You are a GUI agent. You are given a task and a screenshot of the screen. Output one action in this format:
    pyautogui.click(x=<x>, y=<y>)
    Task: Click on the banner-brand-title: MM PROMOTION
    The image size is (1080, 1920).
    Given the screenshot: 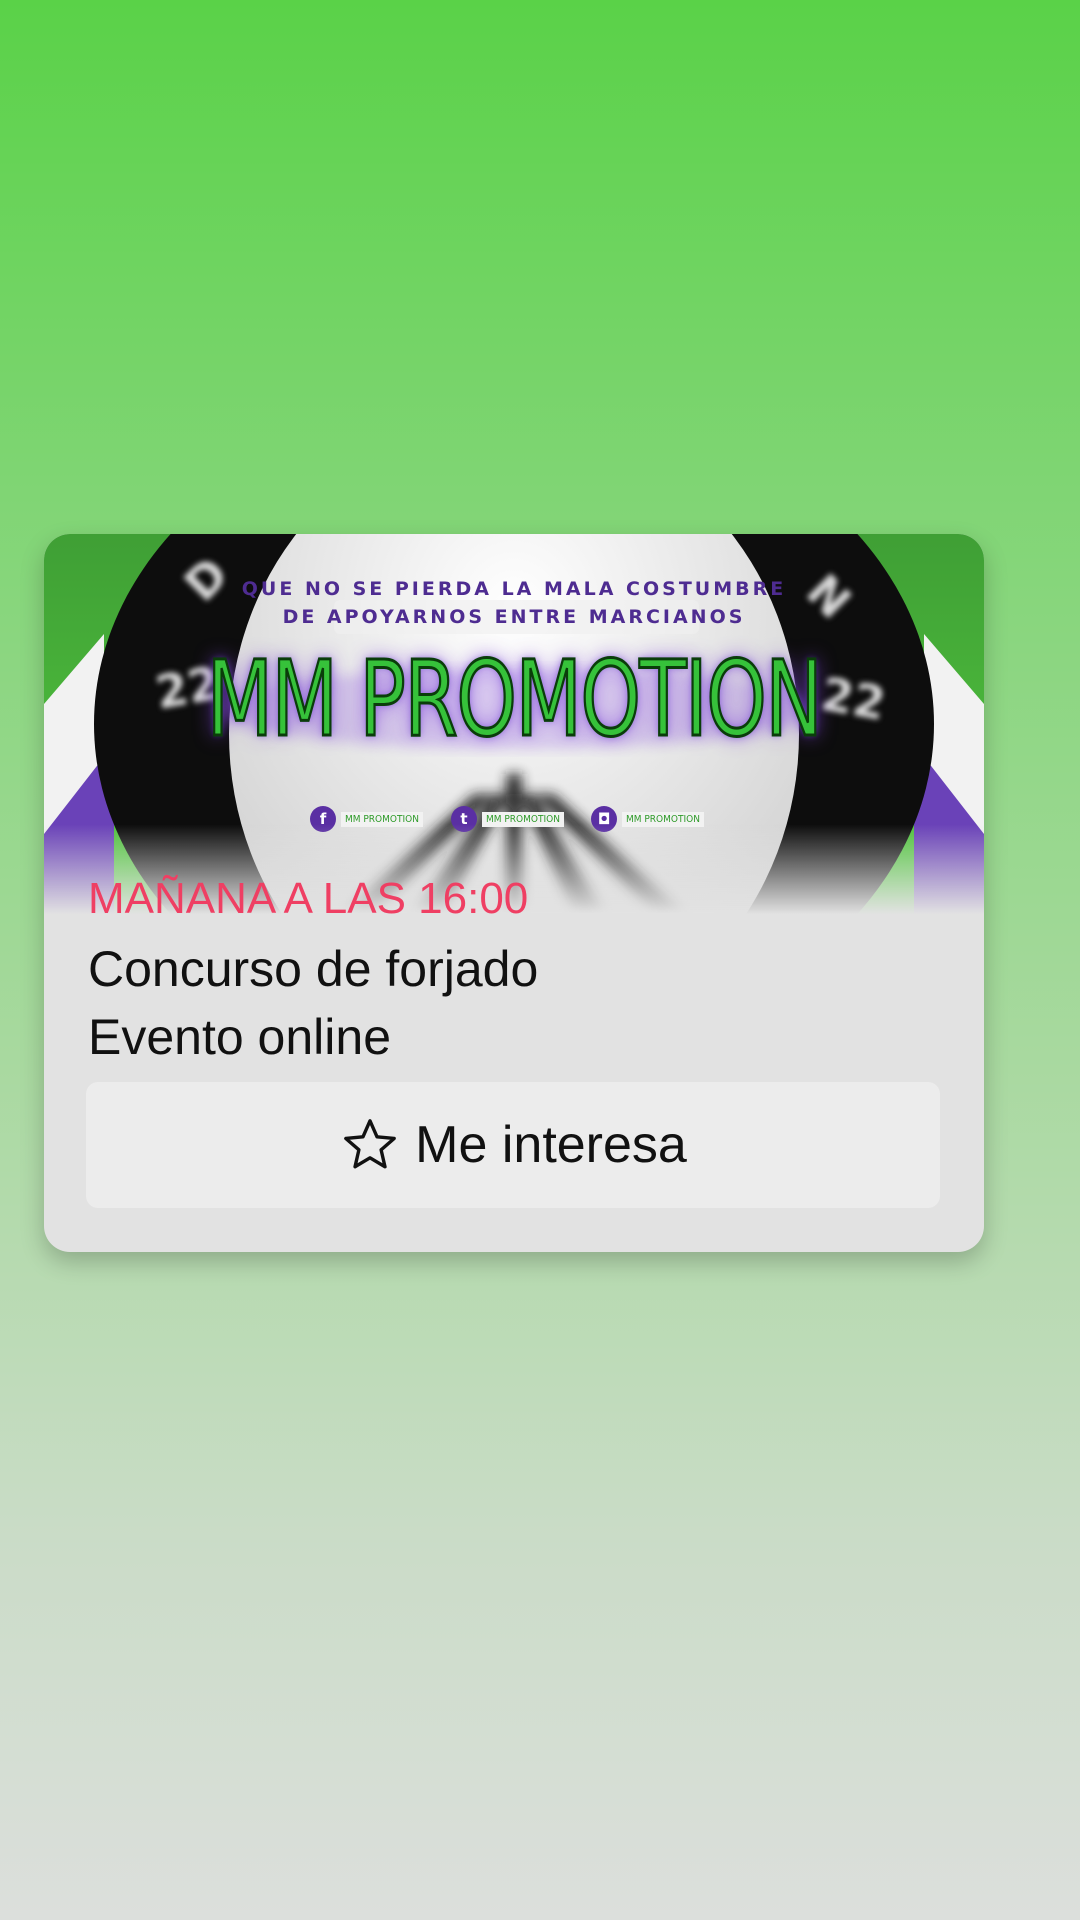 What is the action you would take?
    pyautogui.click(x=514, y=699)
    